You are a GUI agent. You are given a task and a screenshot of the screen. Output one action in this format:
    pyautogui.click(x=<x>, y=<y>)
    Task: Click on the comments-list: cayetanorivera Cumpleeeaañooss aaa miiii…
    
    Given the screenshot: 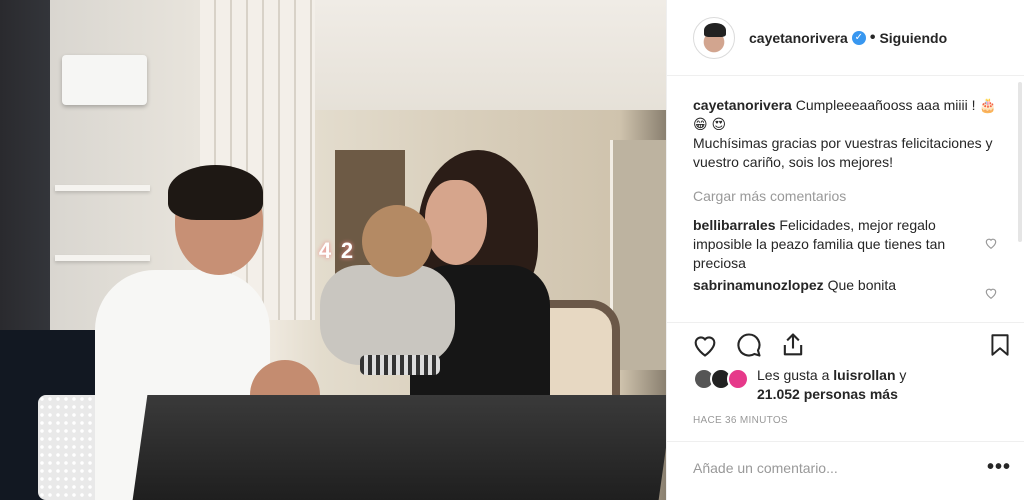 What is the action you would take?
    pyautogui.click(x=849, y=208)
    